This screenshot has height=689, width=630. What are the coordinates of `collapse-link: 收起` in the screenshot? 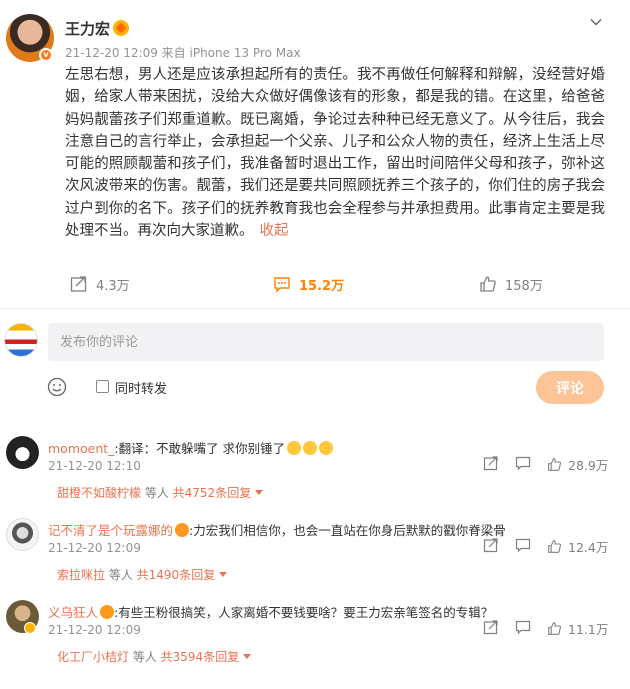 It's located at (274, 231).